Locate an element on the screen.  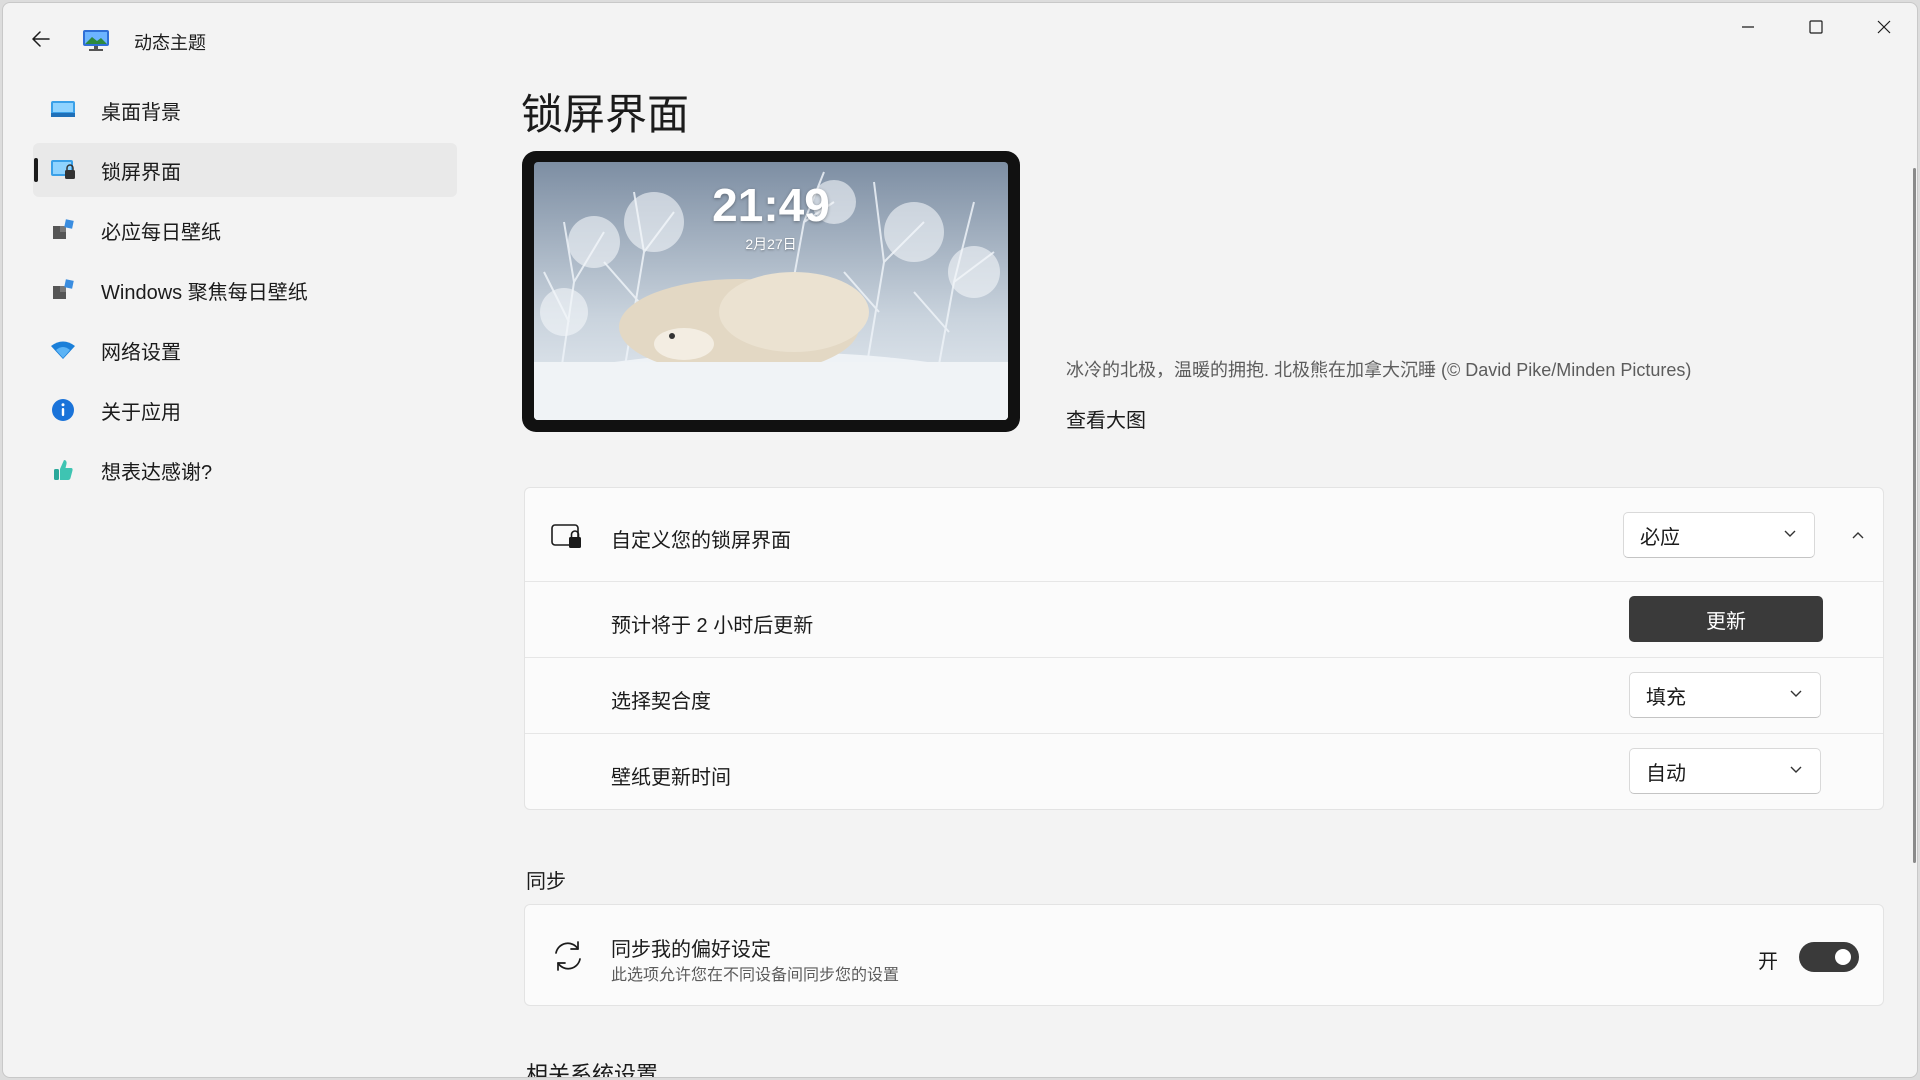
maximize-icon is located at coordinates (1816, 27).